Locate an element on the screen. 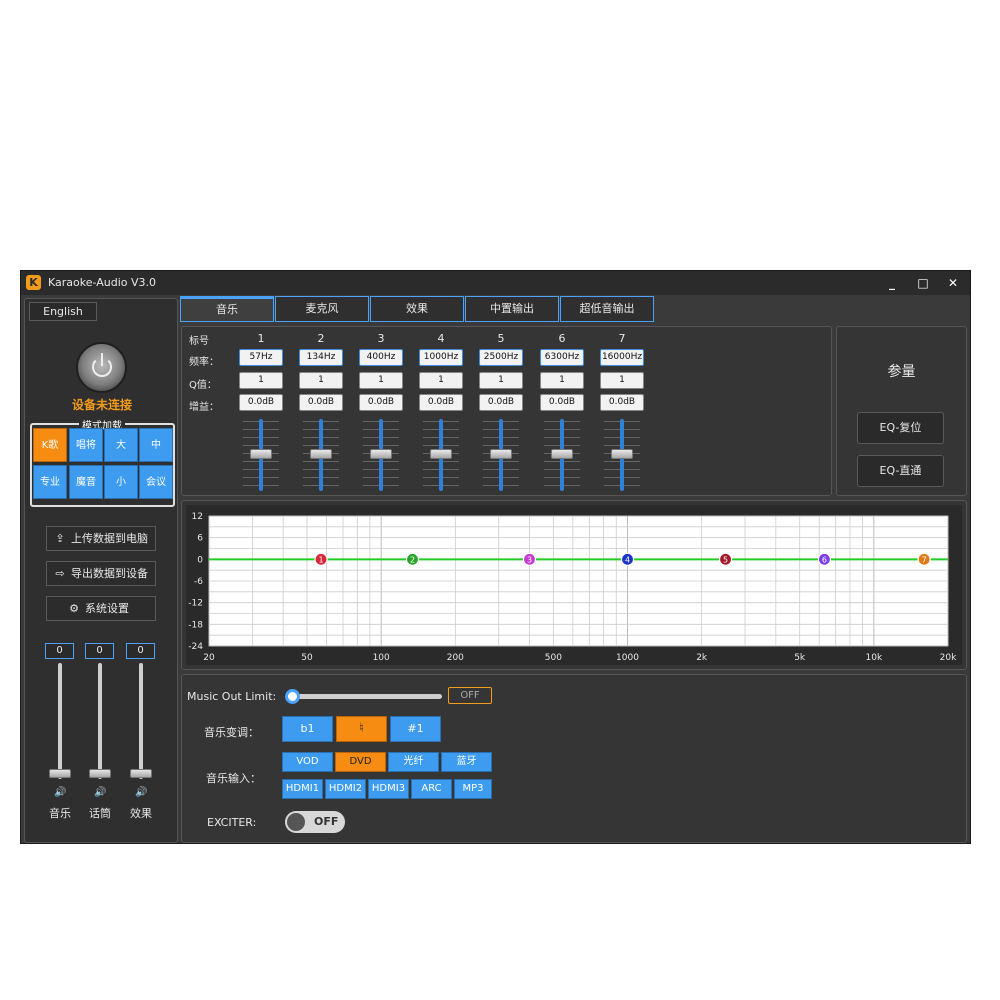  music-volume-field: 0 is located at coordinates (59, 651).